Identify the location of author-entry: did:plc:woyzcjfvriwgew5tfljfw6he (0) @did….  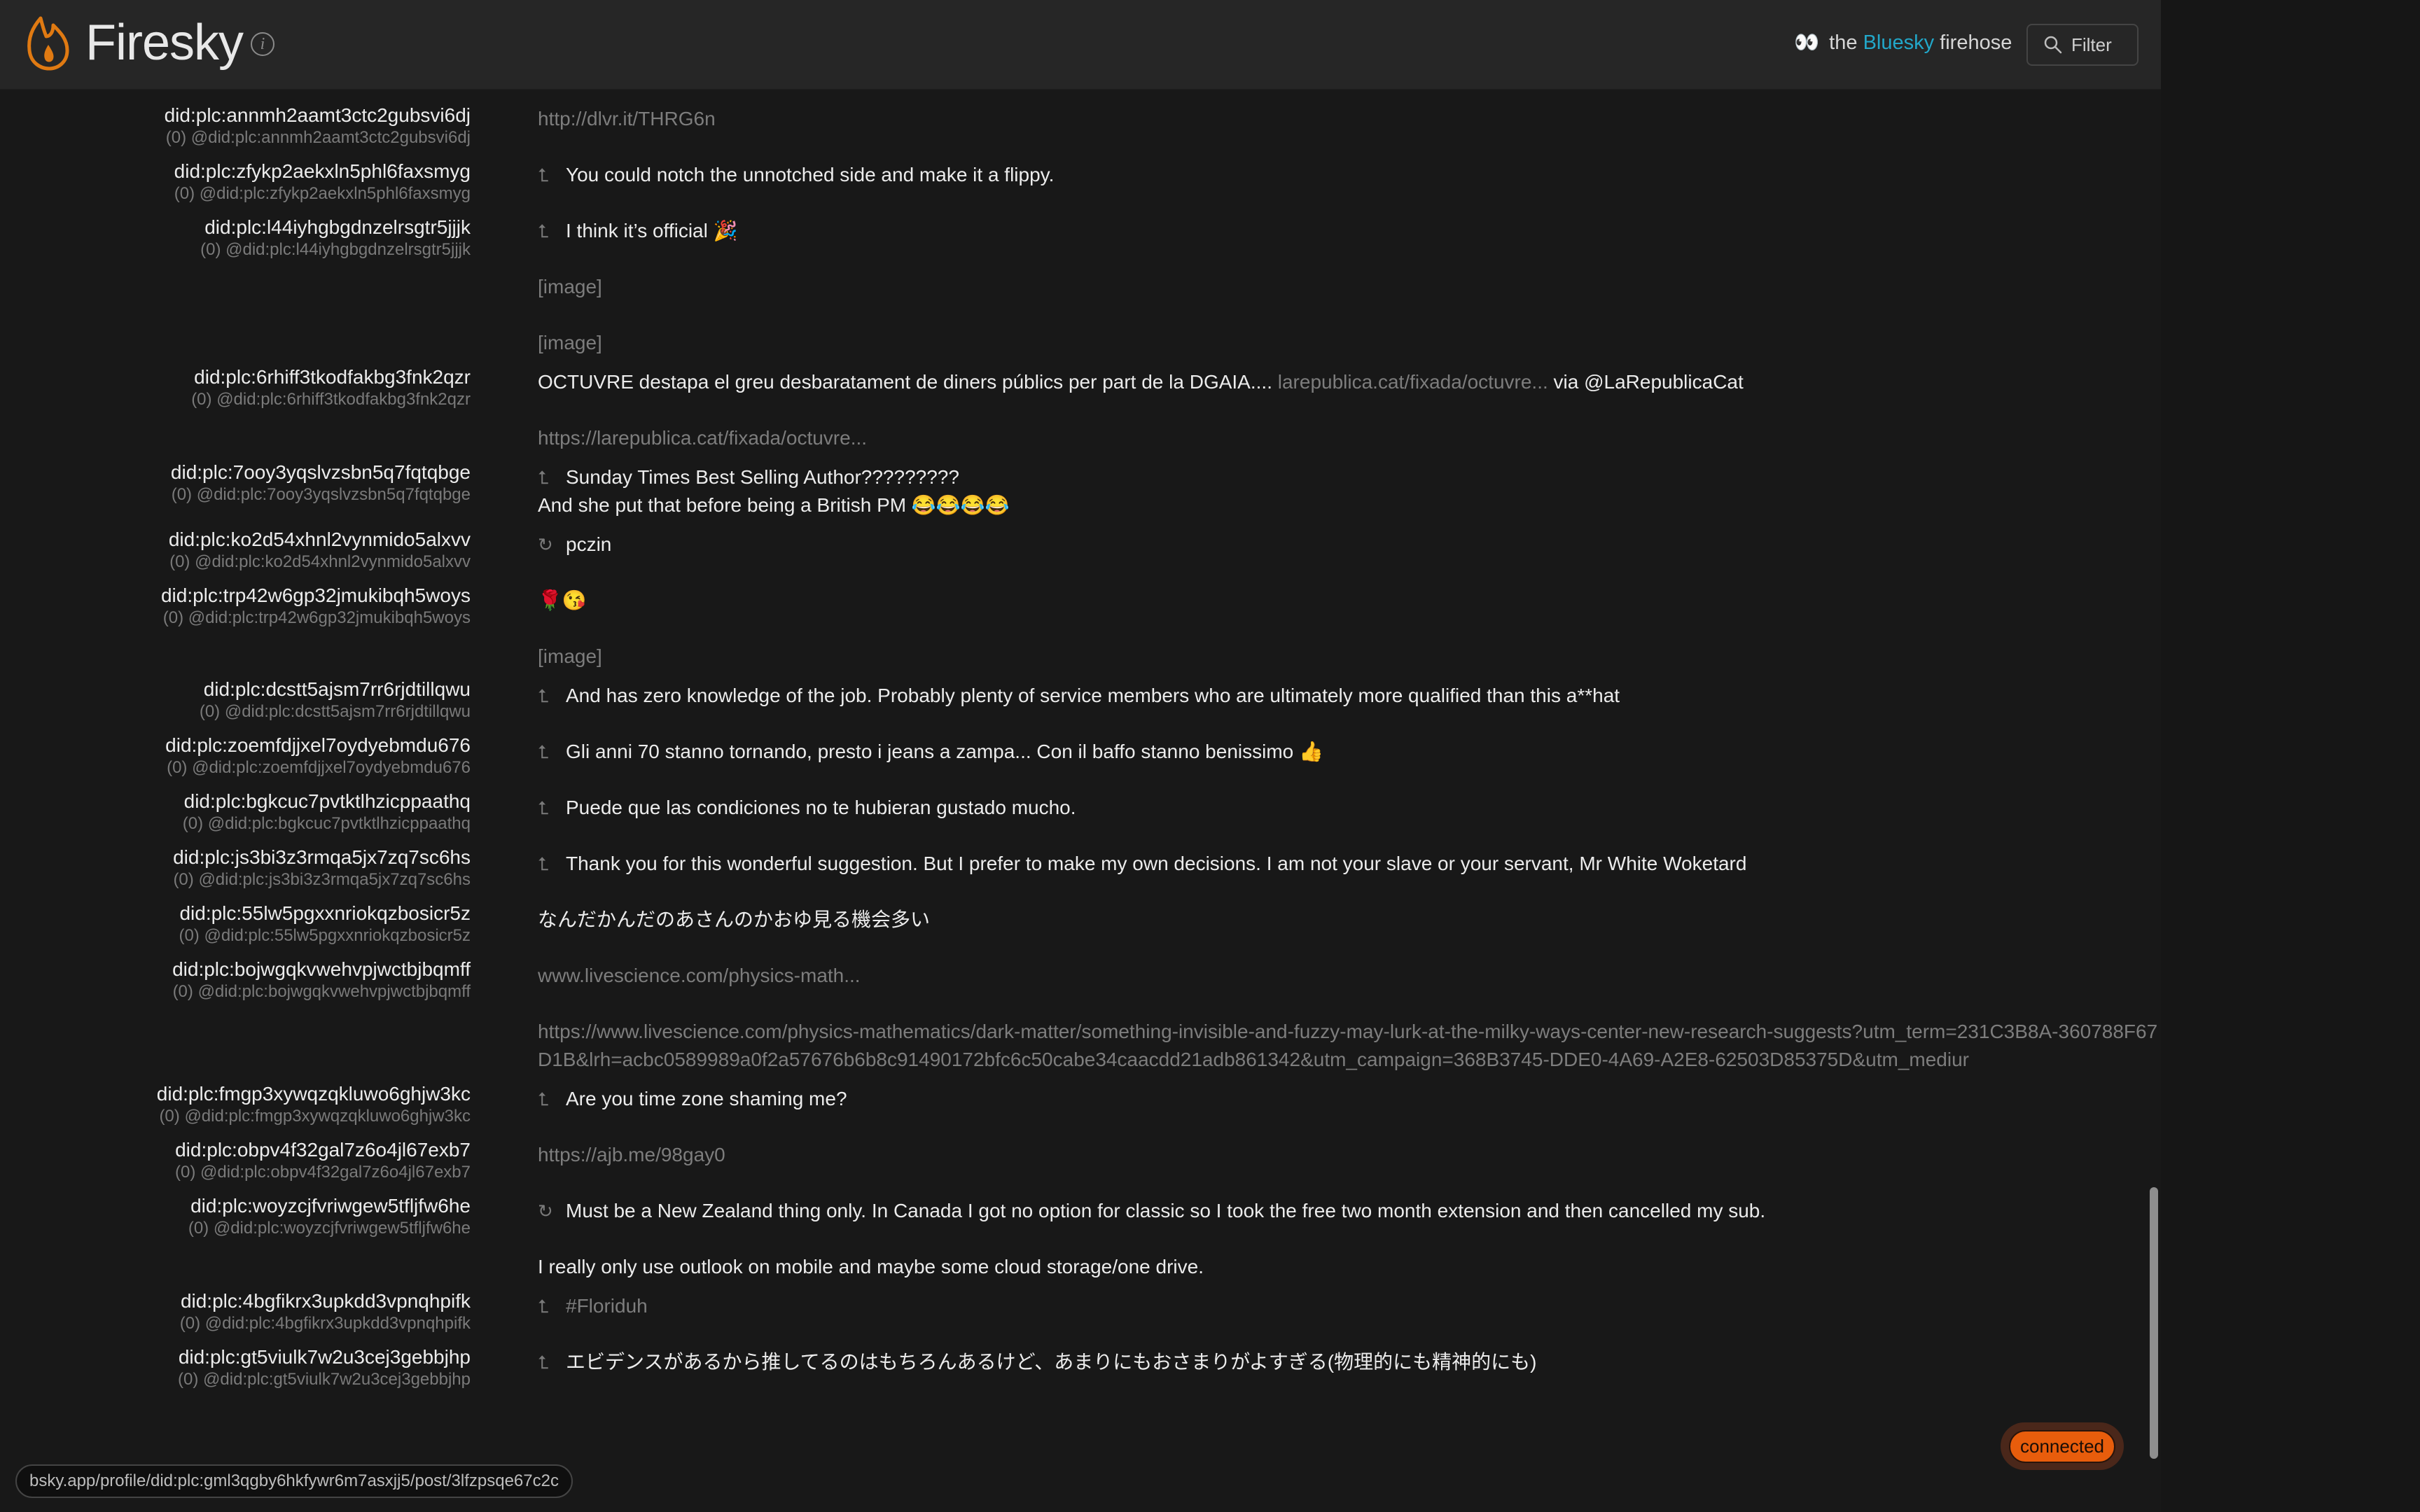
(235, 1216).